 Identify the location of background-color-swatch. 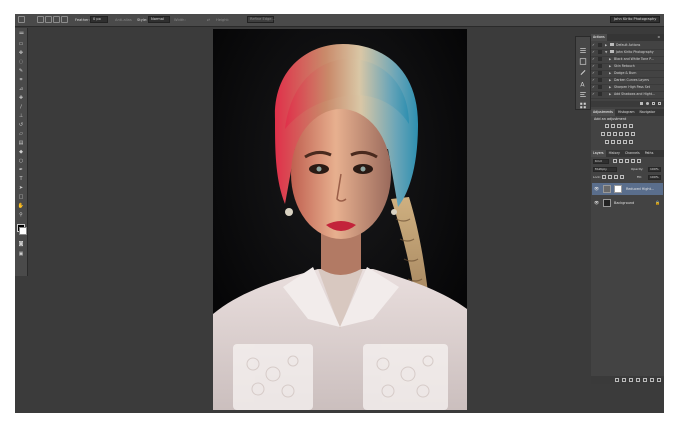
(23, 231).